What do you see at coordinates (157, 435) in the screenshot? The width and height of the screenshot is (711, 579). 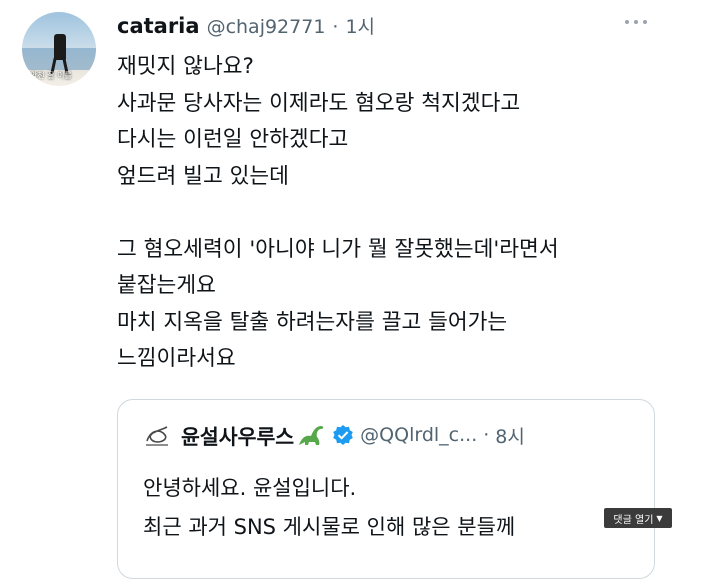 I see `swirl-avatar-icon` at bounding box center [157, 435].